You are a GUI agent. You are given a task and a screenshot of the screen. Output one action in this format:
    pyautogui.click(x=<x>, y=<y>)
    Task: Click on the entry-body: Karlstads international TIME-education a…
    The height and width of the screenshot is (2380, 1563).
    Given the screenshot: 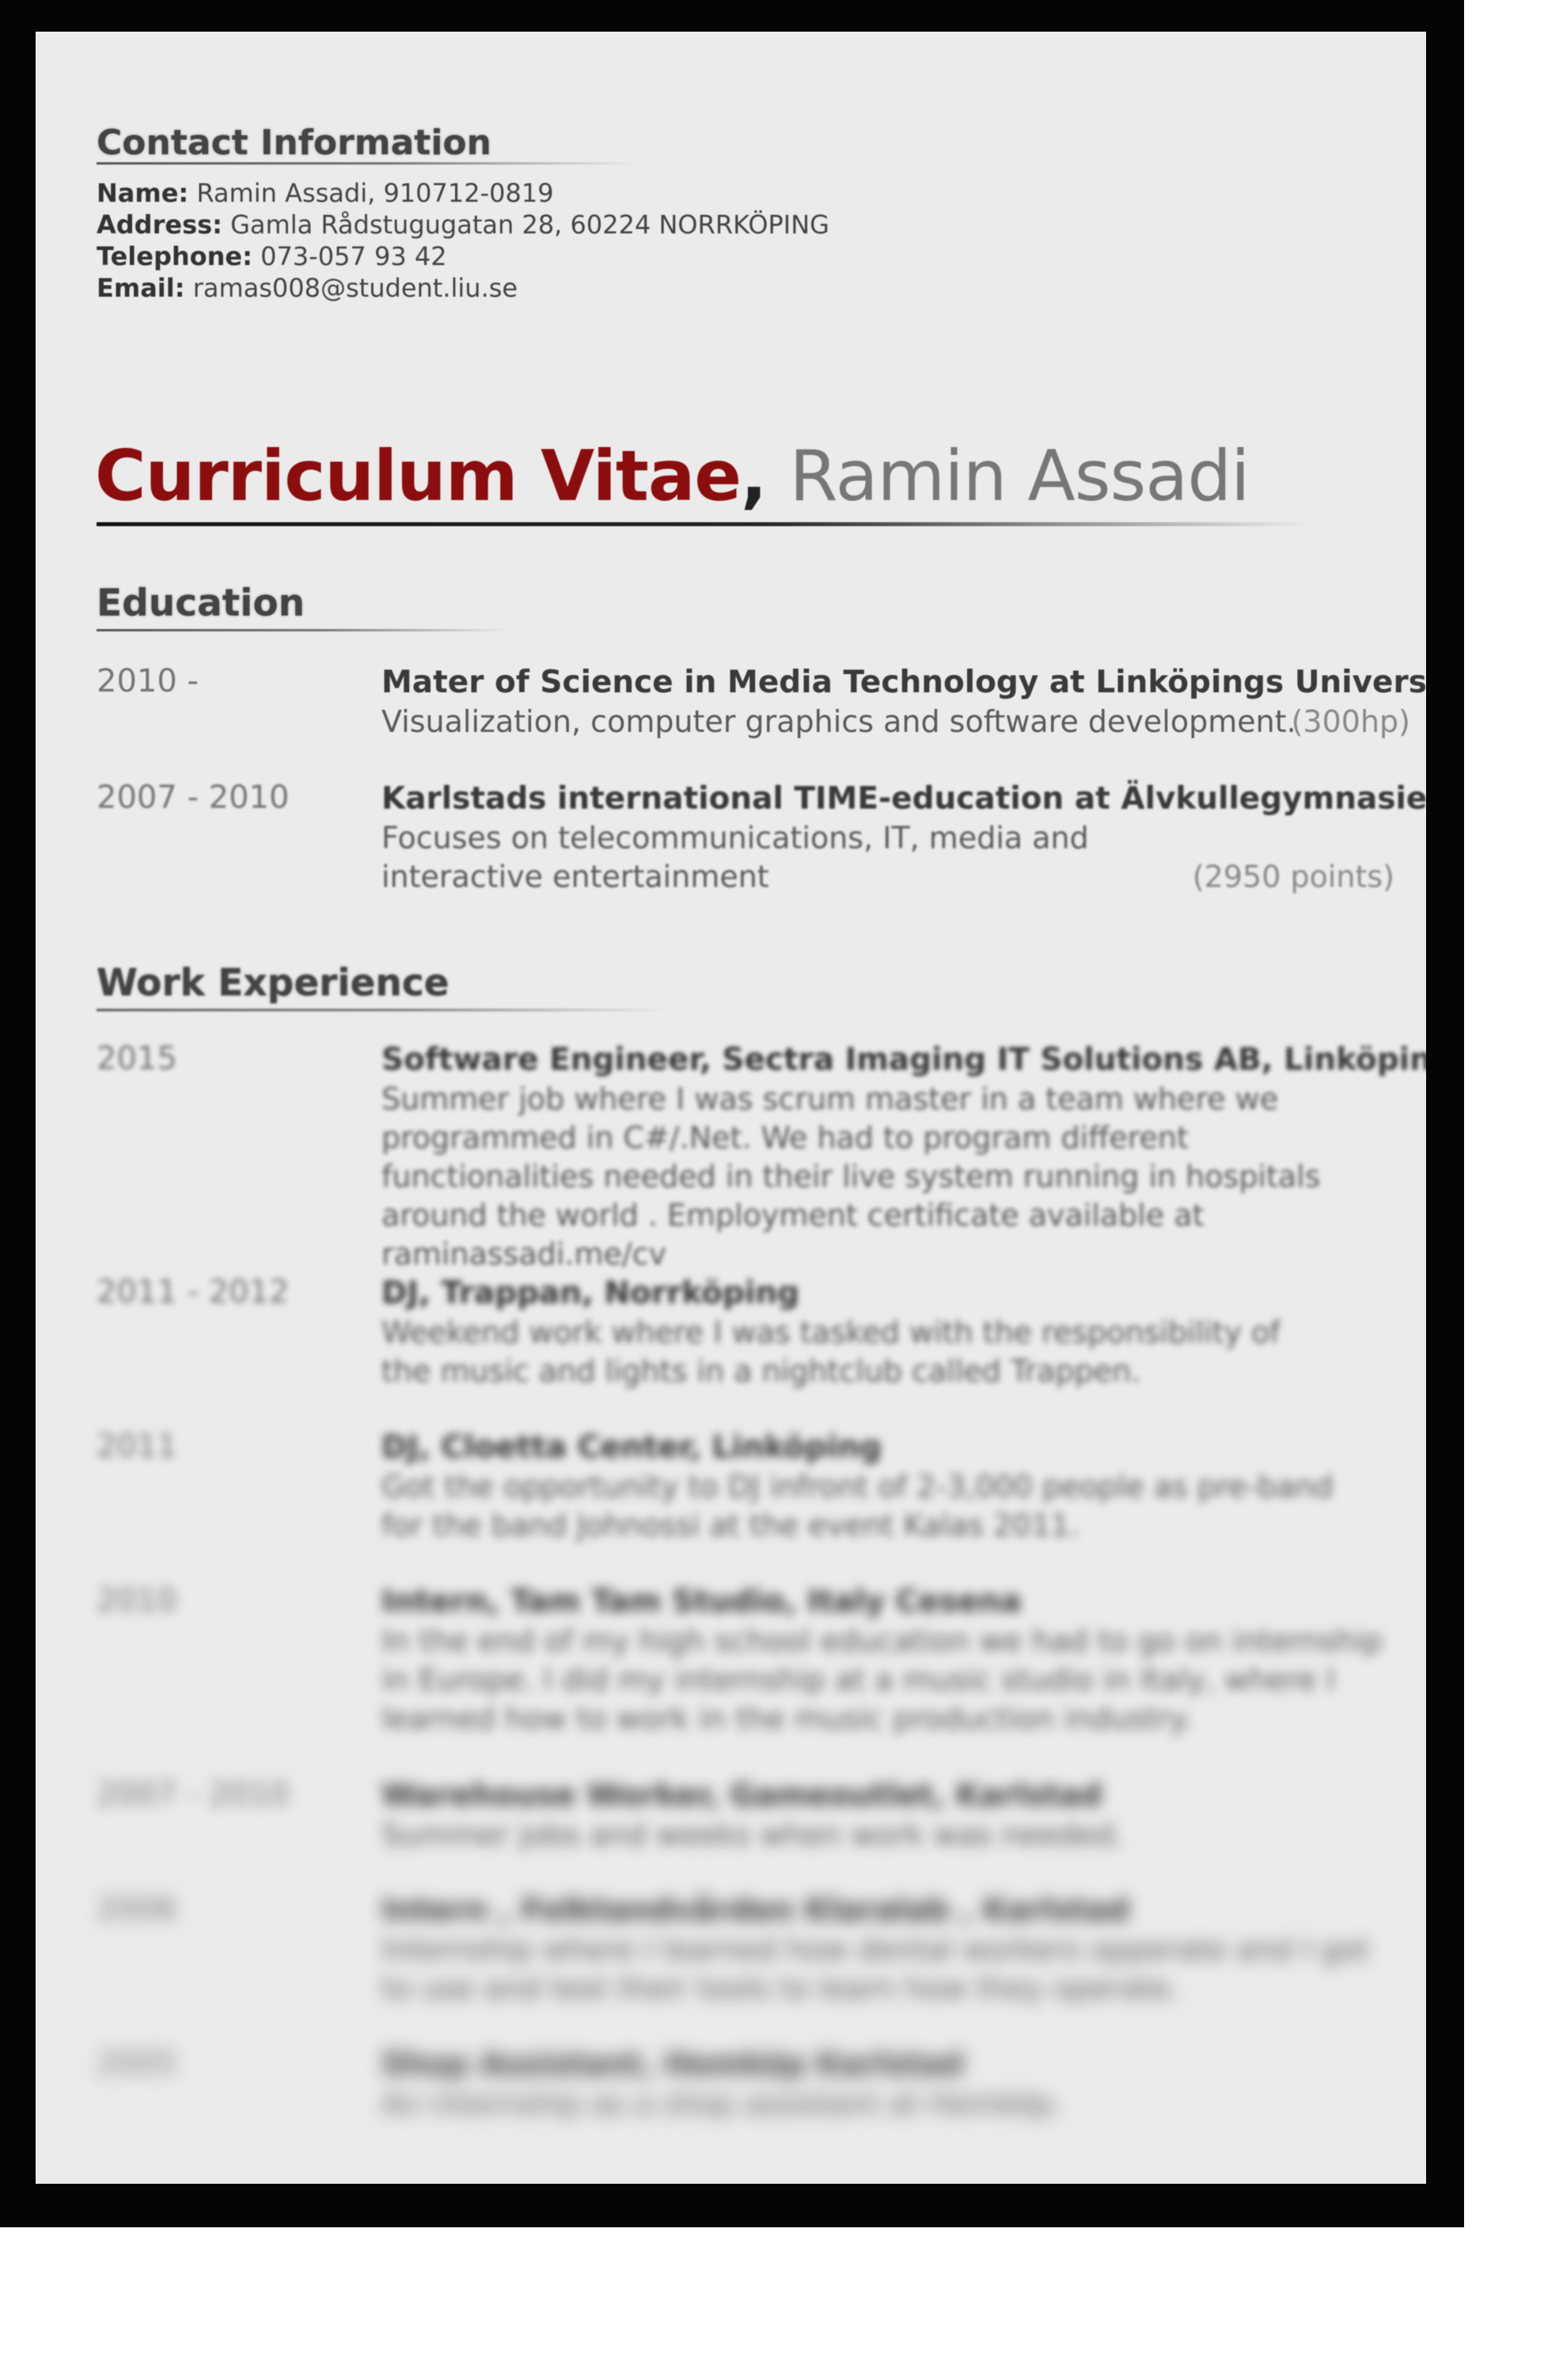 What is the action you would take?
    pyautogui.click(x=903, y=837)
    